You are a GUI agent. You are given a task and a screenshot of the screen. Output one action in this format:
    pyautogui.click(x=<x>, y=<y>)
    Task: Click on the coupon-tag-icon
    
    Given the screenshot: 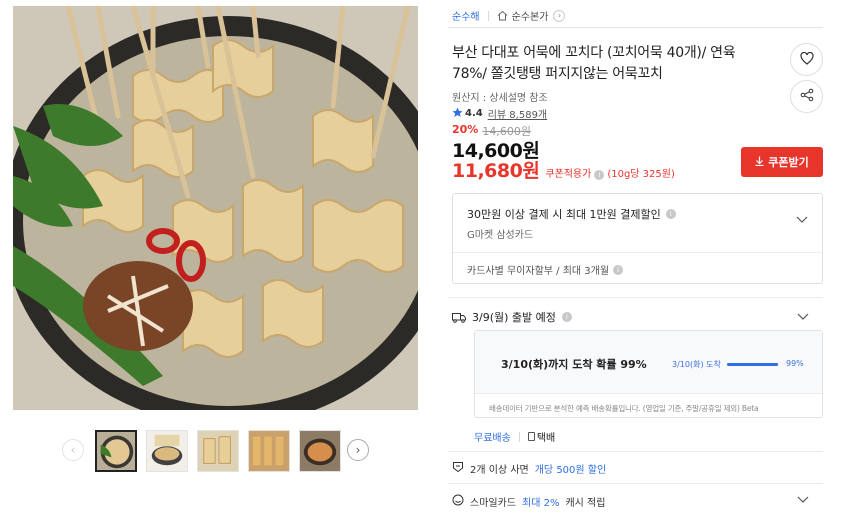 What is the action you would take?
    pyautogui.click(x=458, y=468)
    